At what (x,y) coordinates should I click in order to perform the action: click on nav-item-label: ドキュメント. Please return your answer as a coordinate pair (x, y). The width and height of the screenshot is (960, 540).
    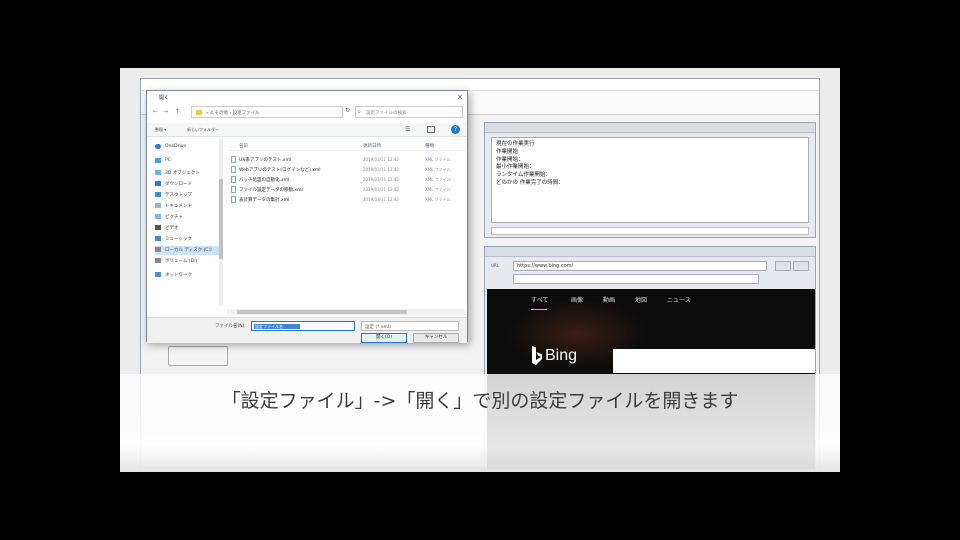
    Looking at the image, I should click on (178, 206).